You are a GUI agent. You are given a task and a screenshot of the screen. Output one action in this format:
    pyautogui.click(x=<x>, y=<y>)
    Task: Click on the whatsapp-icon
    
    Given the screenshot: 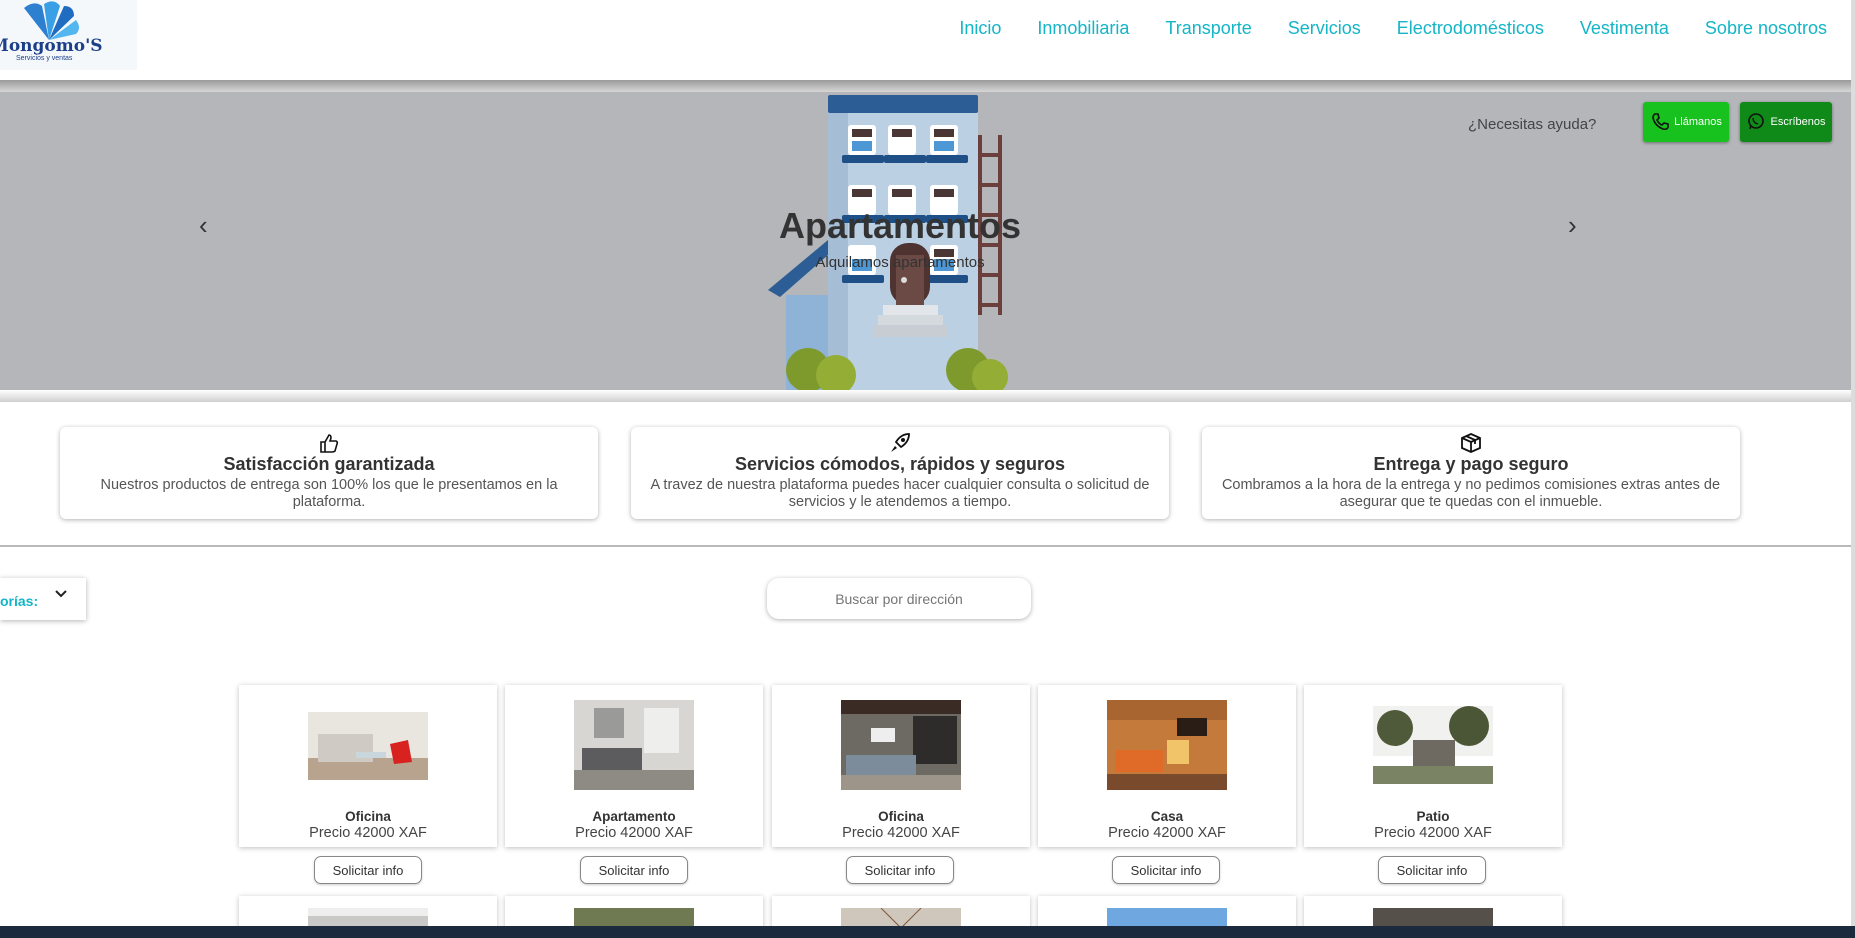 What is the action you would take?
    pyautogui.click(x=1756, y=121)
    